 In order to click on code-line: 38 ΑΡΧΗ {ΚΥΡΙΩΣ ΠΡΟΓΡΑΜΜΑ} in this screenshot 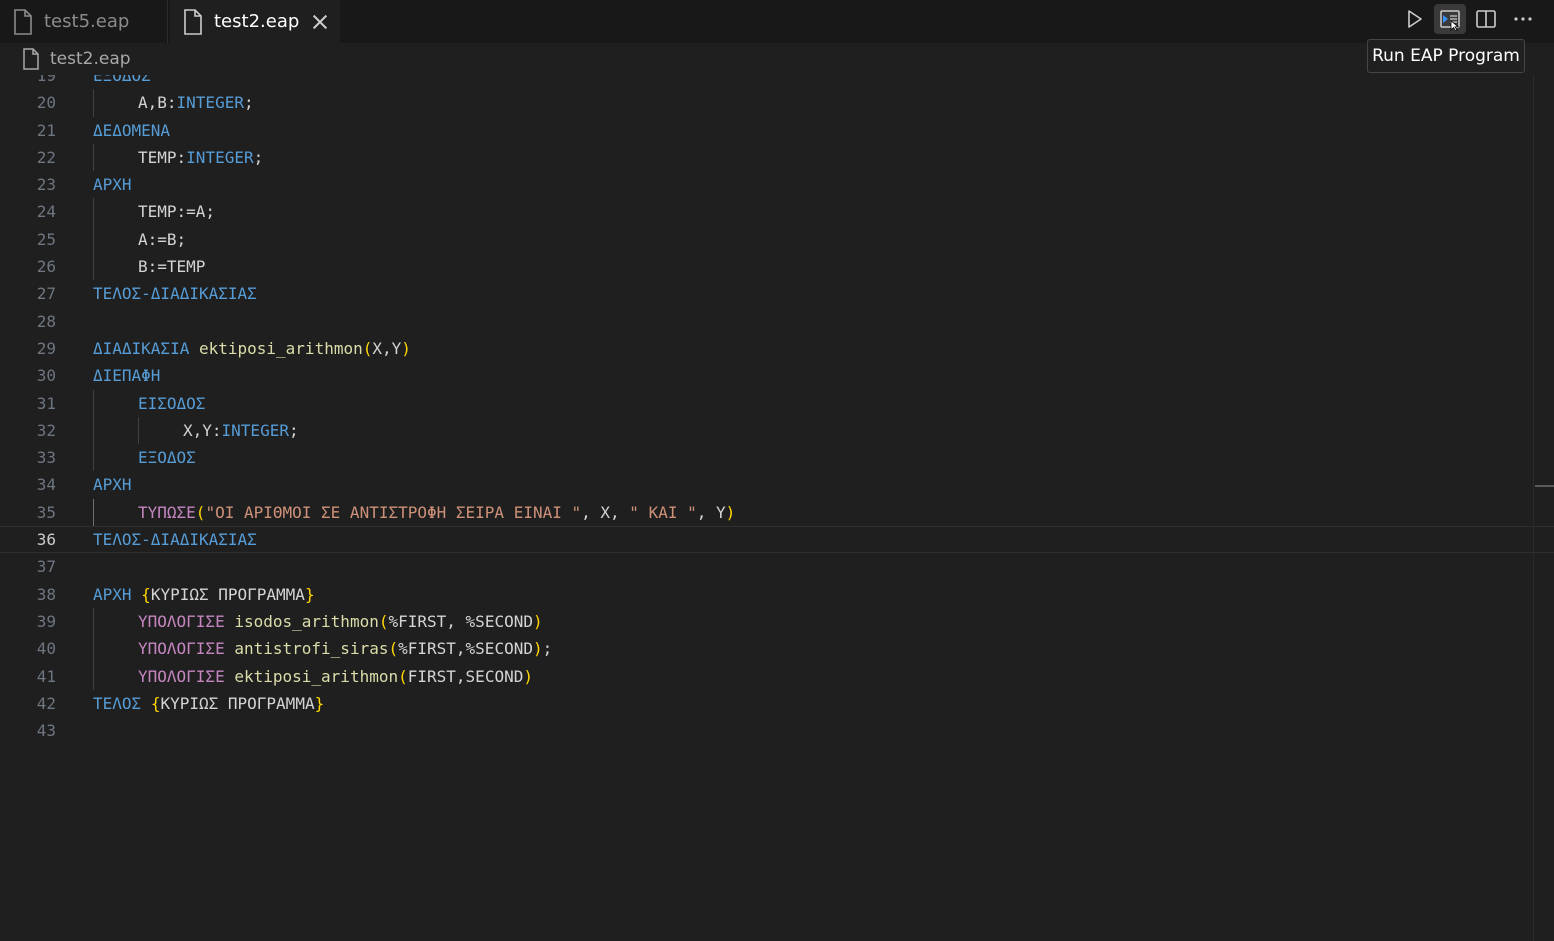, I will do `click(777, 594)`.